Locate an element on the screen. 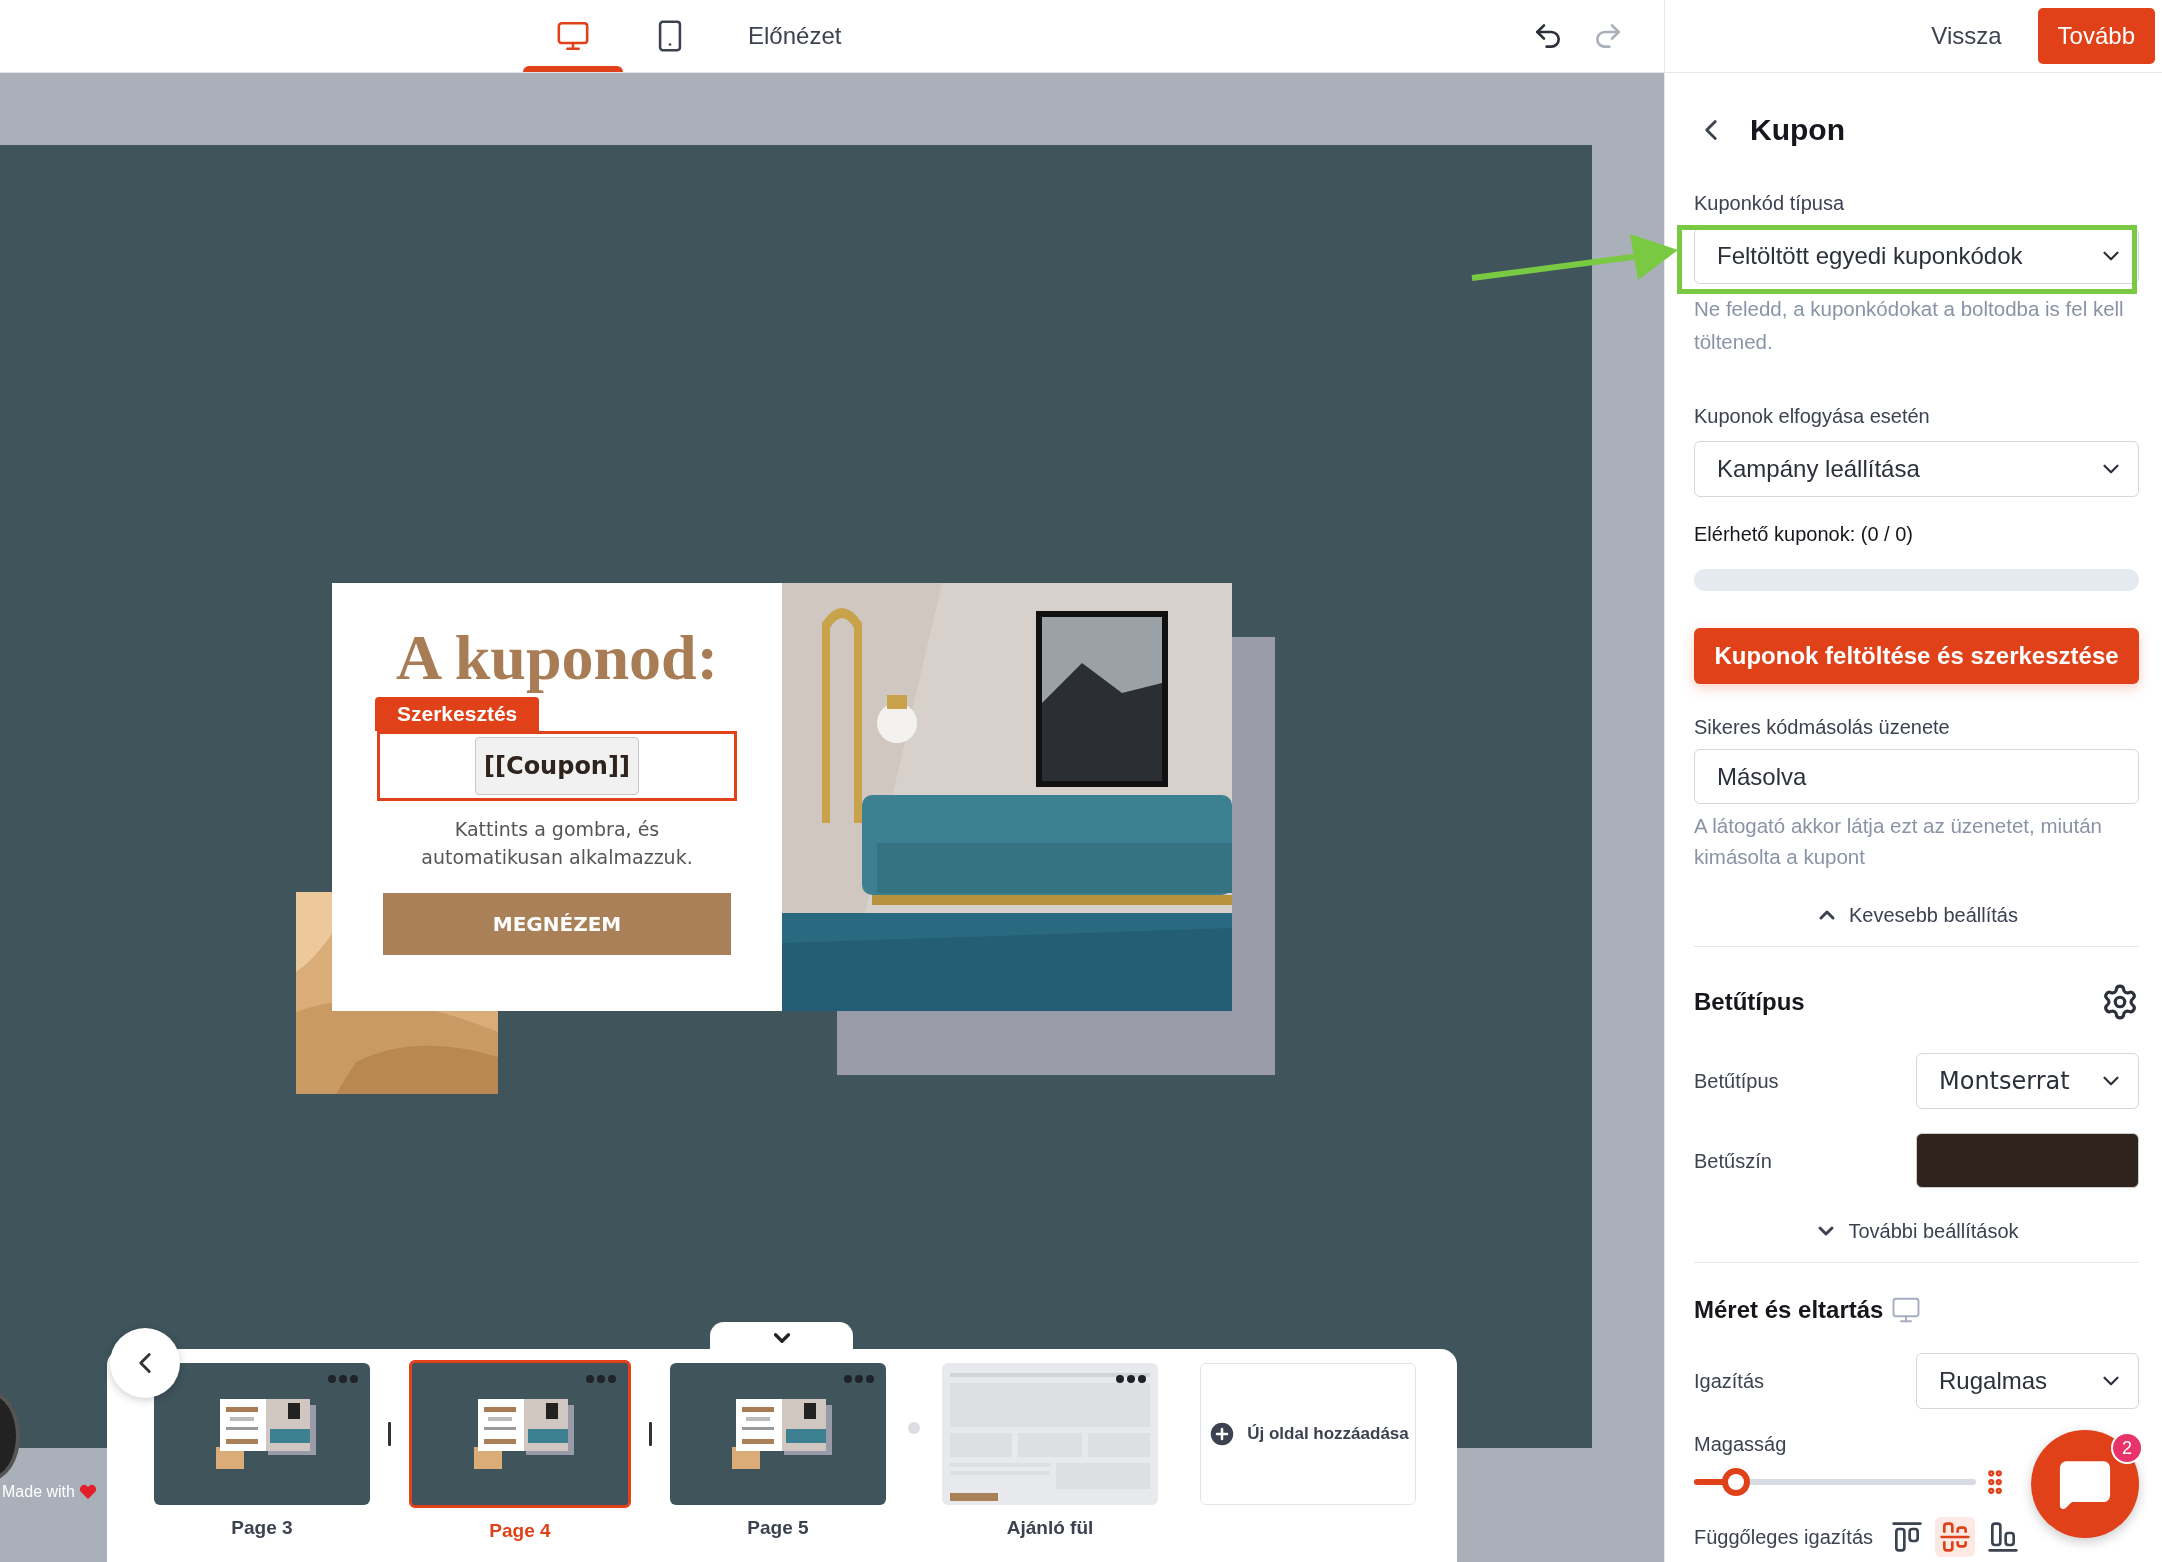  less-settings-toggle: Kevesebb beállítás is located at coordinates (1916, 915).